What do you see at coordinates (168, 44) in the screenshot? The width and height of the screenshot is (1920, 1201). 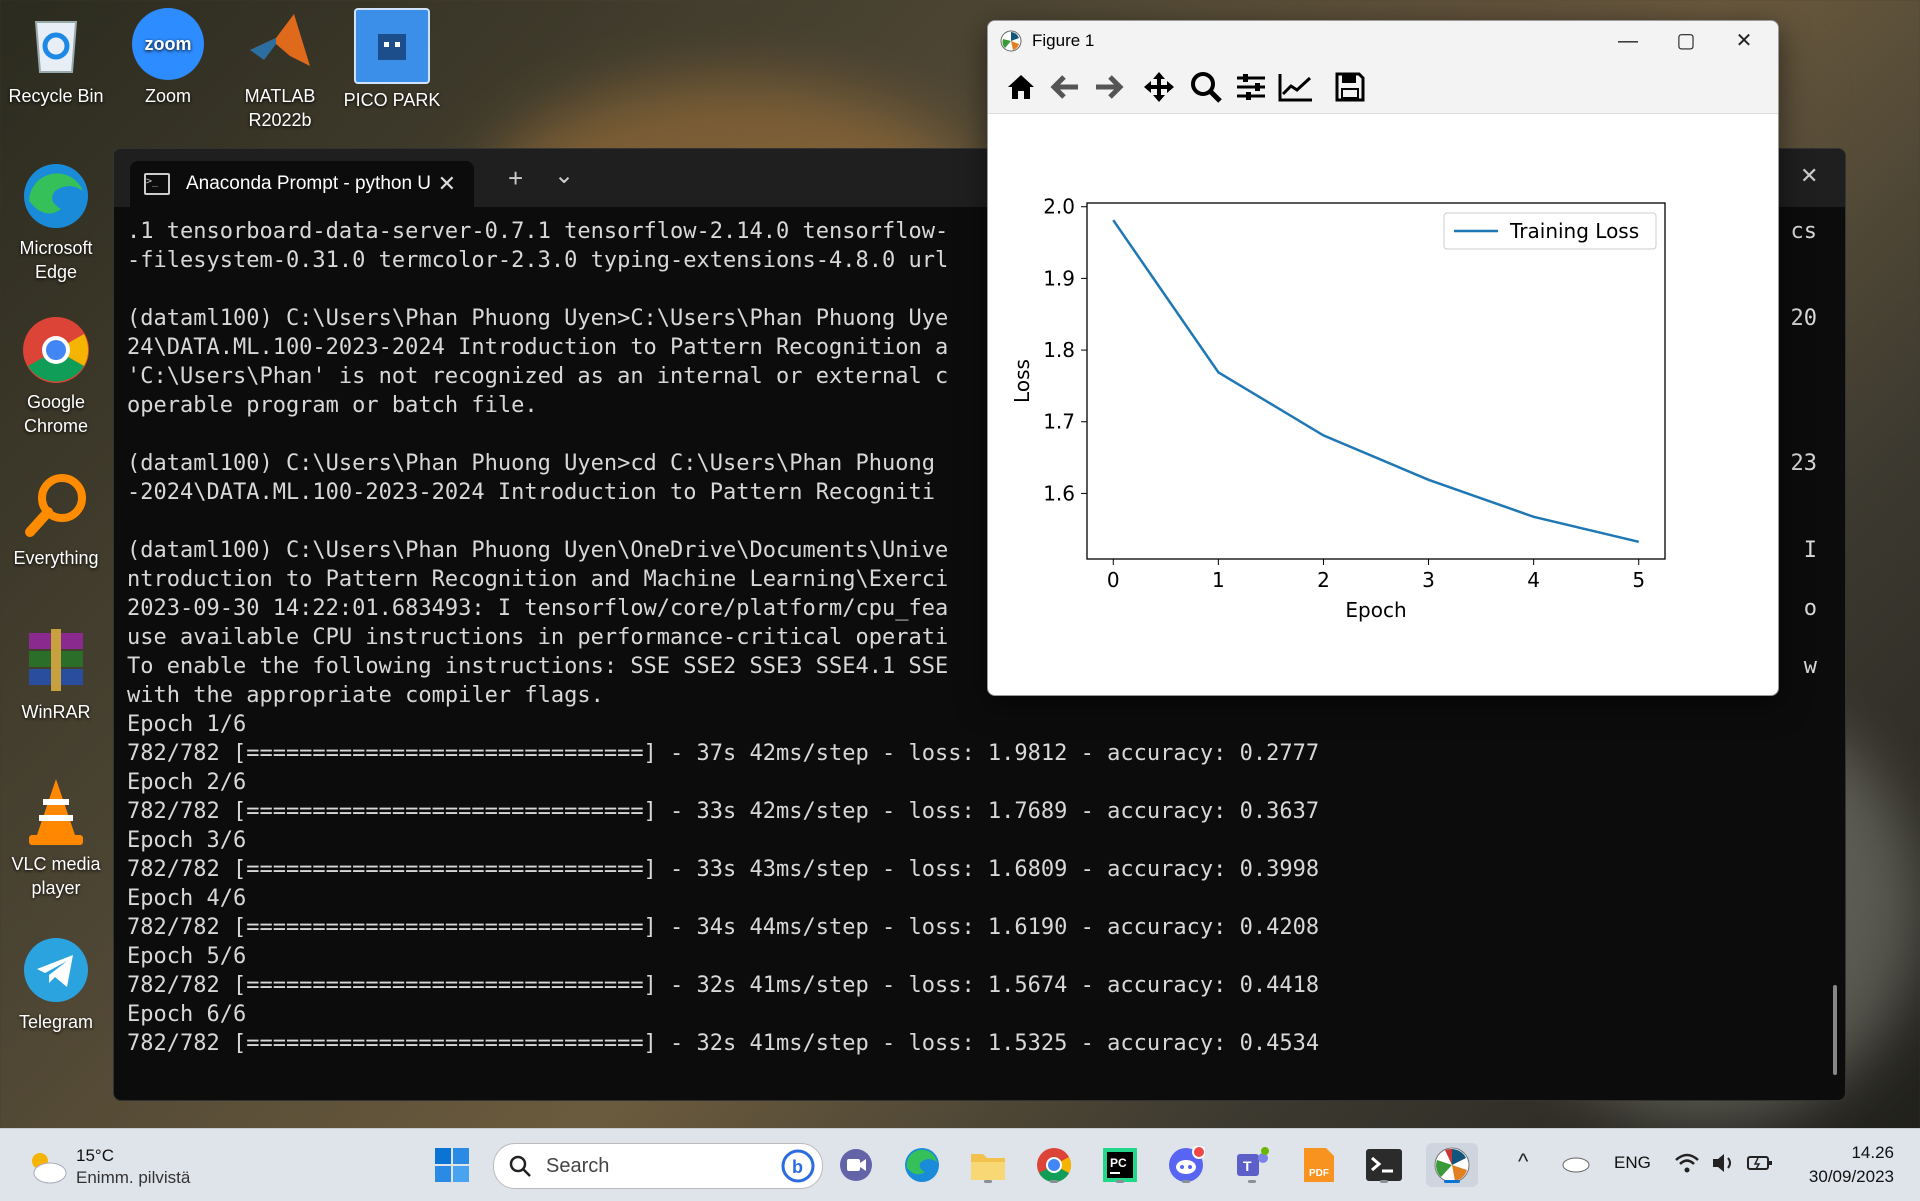 I see `zoom-icon: zoom` at bounding box center [168, 44].